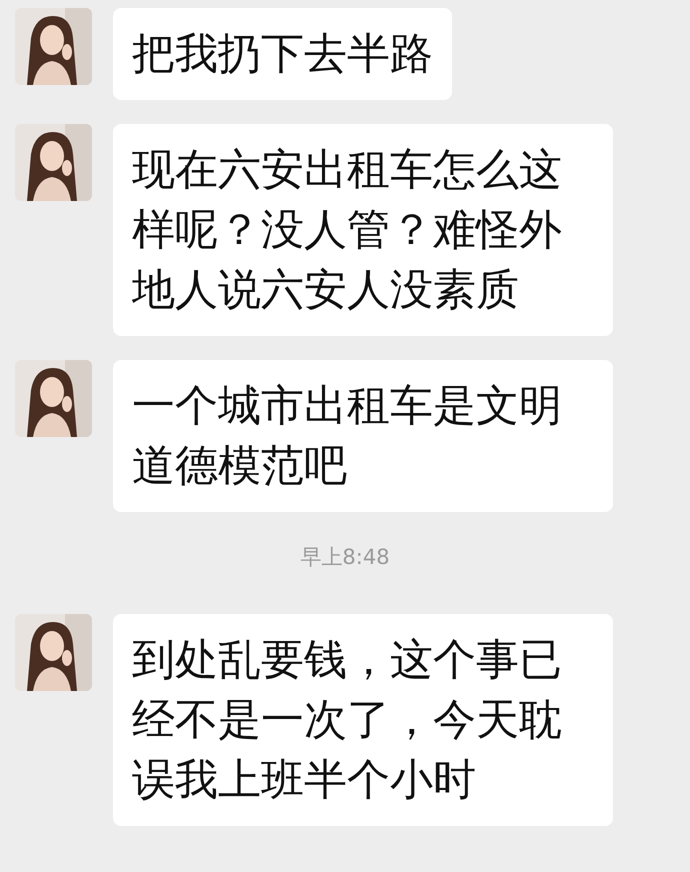 The width and height of the screenshot is (690, 872). Describe the element at coordinates (363, 436) in the screenshot. I see `message-bubble: 一个城市出租车是文明道德模范吧` at that location.